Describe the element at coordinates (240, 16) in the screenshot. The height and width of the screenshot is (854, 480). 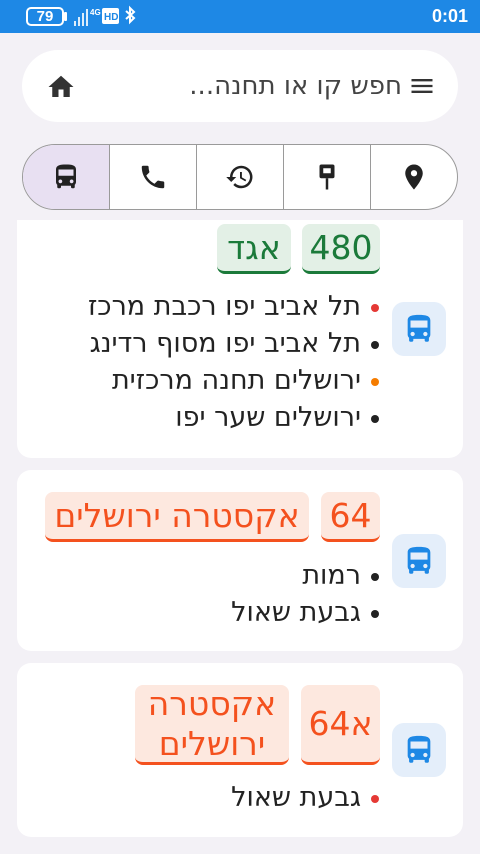
I see `status-bar: 79 4G HD 0:01` at that location.